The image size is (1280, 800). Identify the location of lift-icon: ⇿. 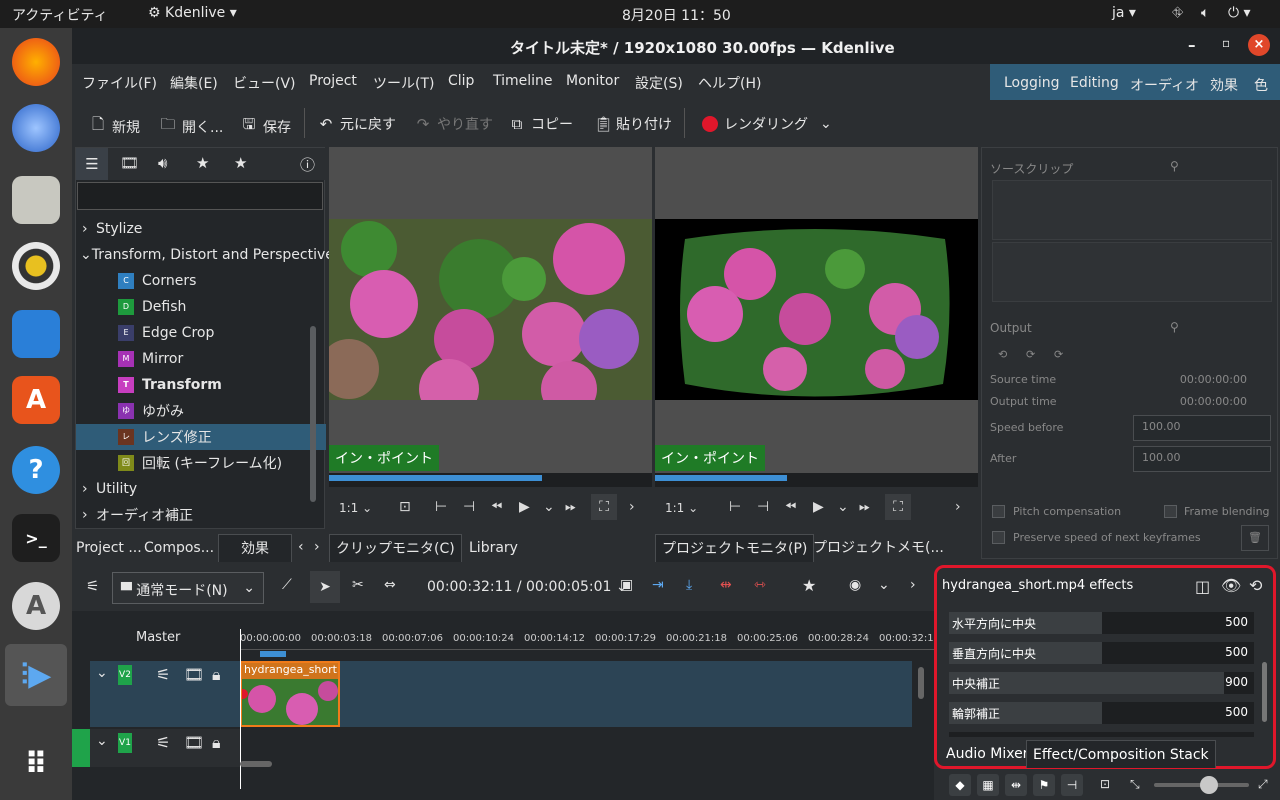
(760, 585).